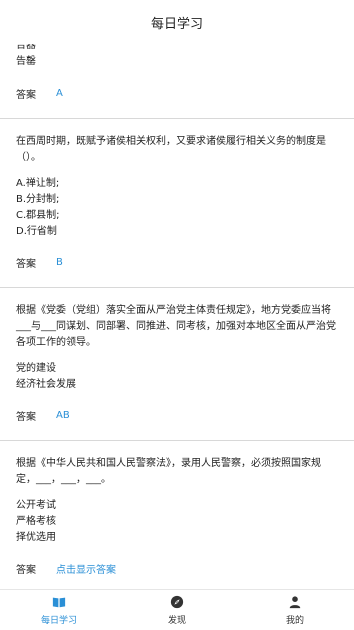  What do you see at coordinates (26, 47) in the screenshot?
I see `option-item: 告器` at bounding box center [26, 47].